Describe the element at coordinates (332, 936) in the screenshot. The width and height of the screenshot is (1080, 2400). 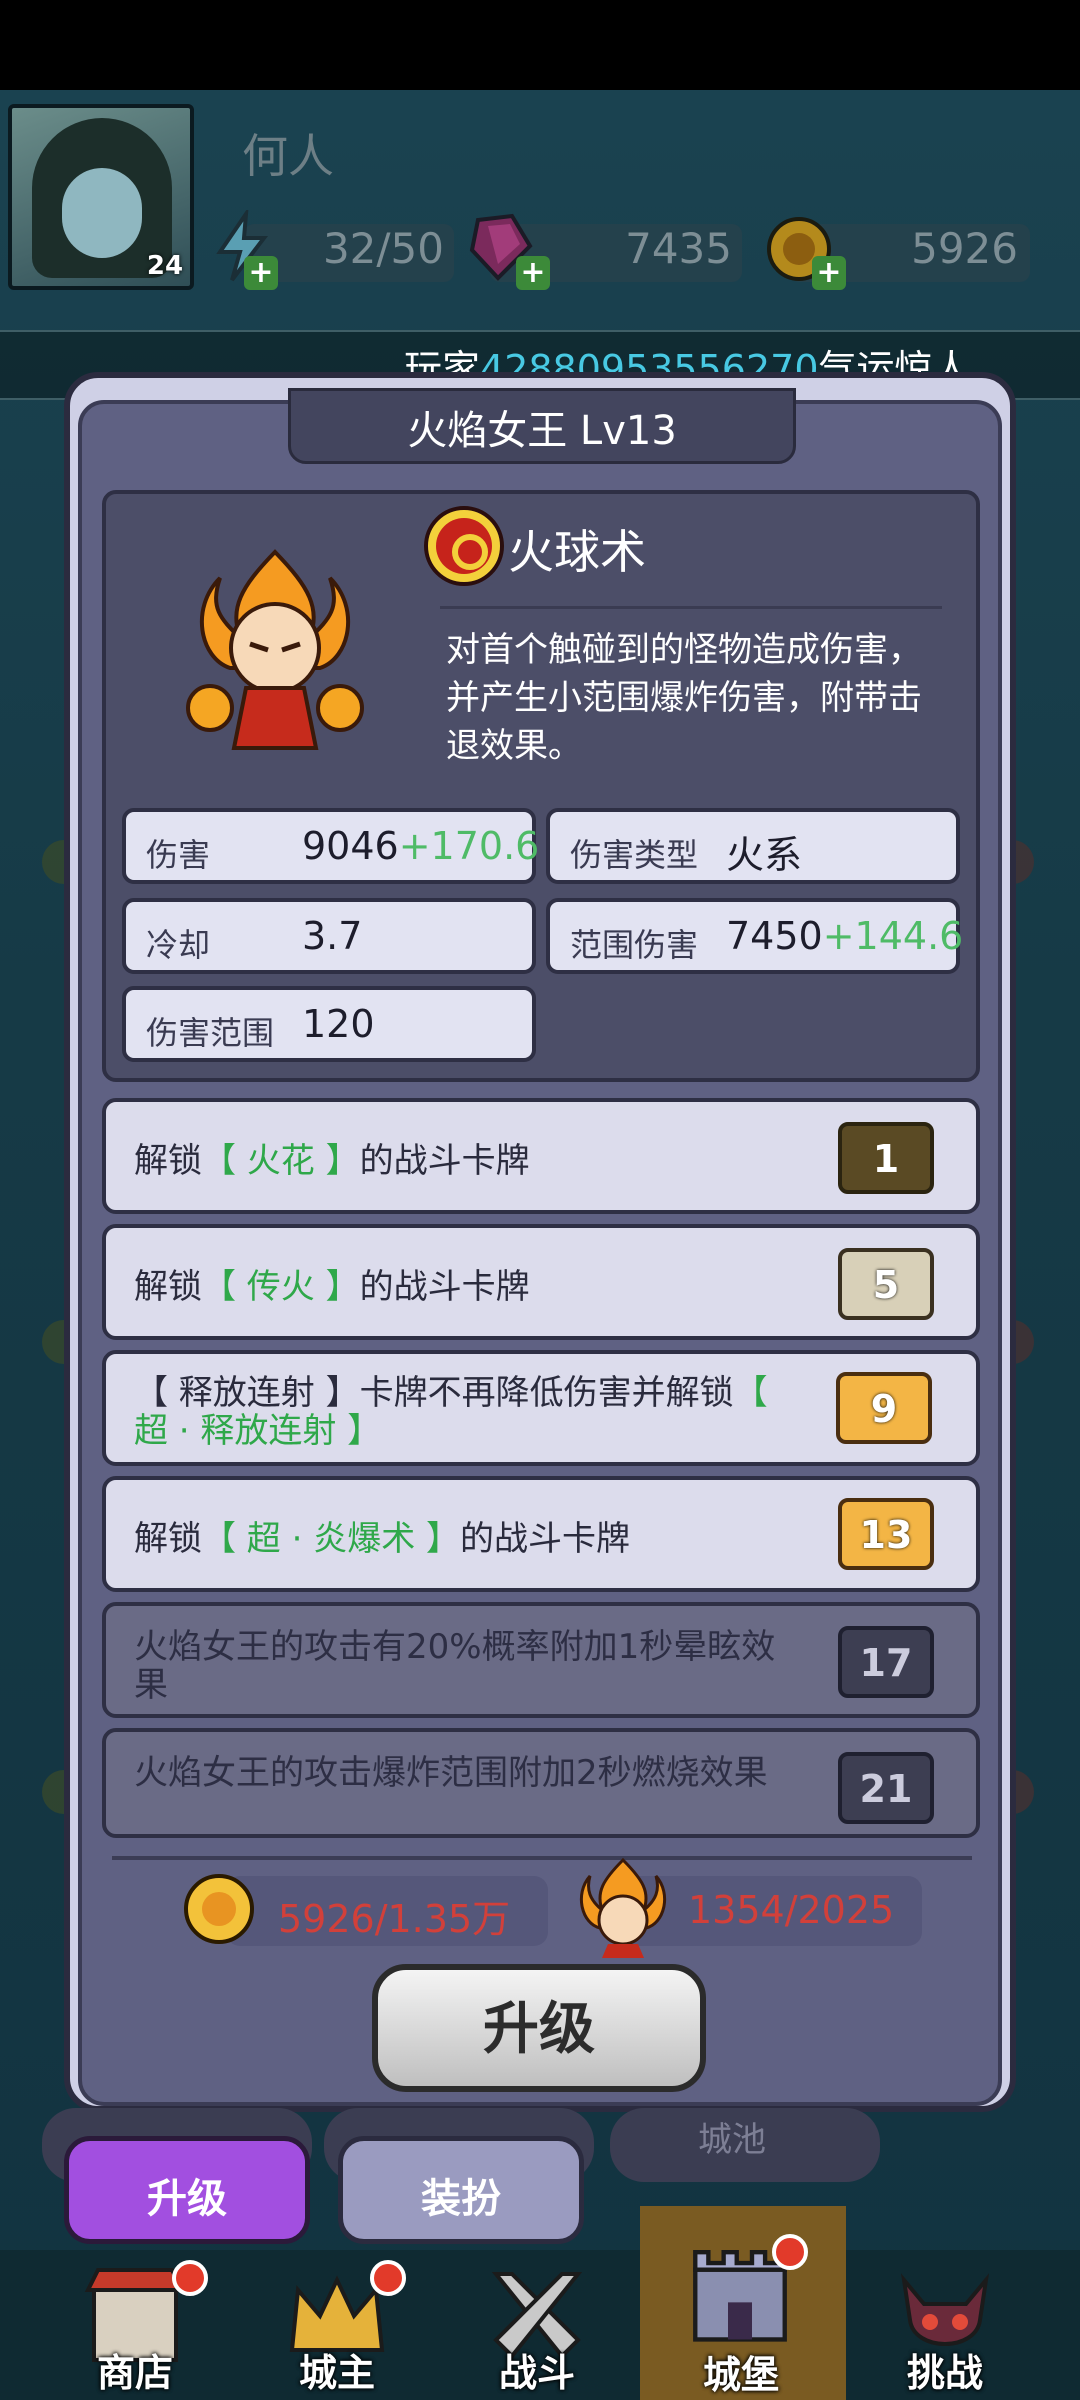
I see `stat-cooldown-value: 3.7` at that location.